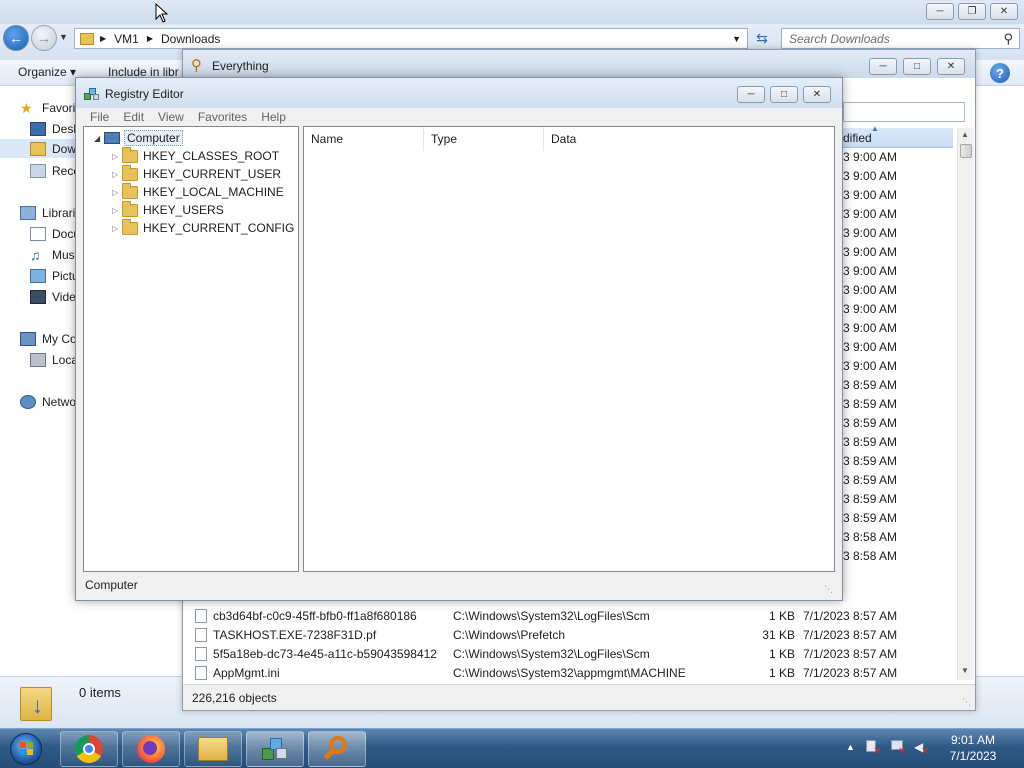 This screenshot has height=768, width=1024. Describe the element at coordinates (321, 672) in the screenshot. I see `file-name-cell: AppMgmt.ini` at that location.